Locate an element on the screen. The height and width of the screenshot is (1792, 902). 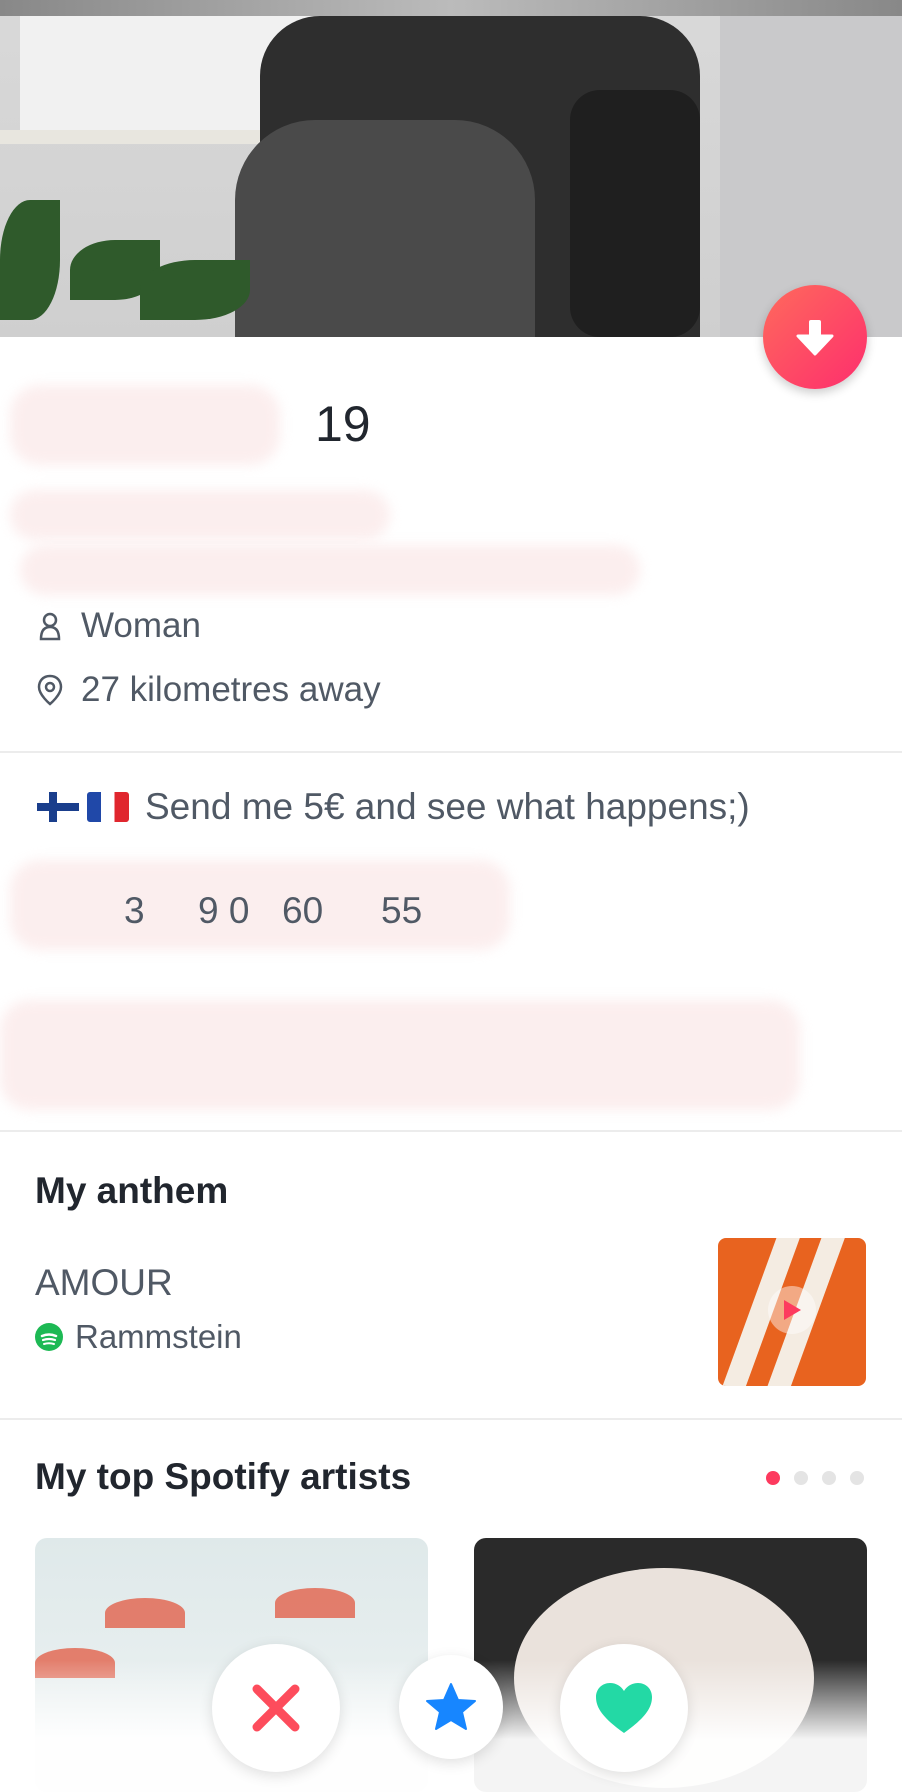
anthem-song: AMOUR is located at coordinates (104, 1282).